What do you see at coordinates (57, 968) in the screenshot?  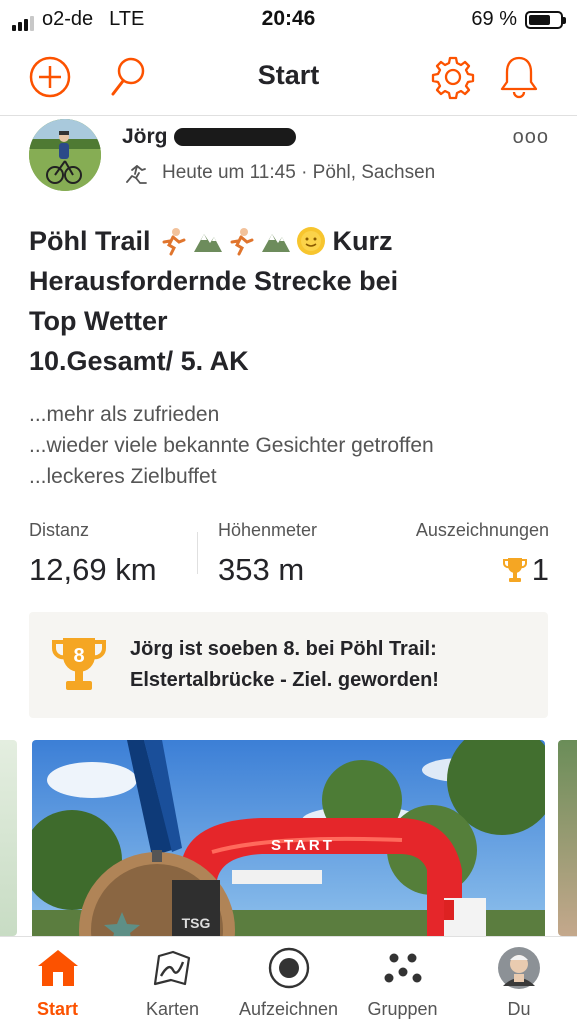 I see `home-icon` at bounding box center [57, 968].